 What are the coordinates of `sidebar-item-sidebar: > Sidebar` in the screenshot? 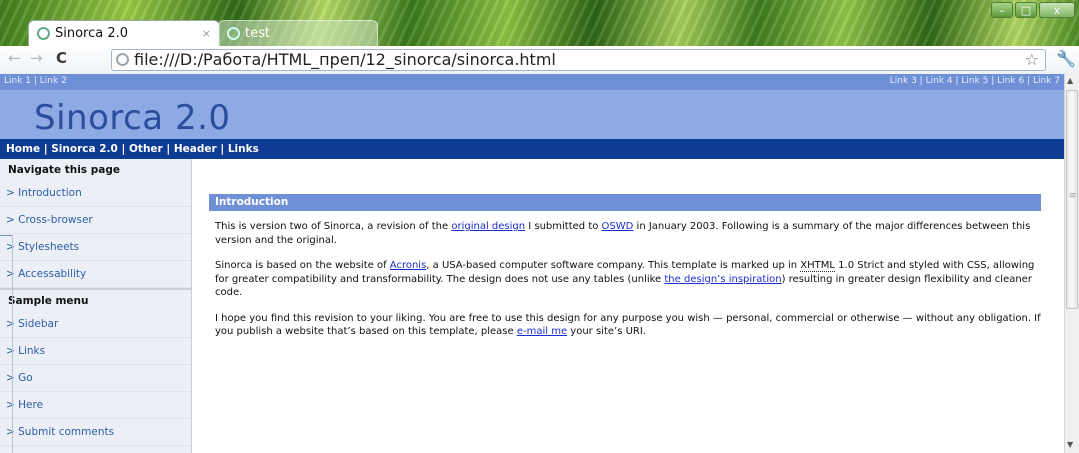 It's located at (95, 324).